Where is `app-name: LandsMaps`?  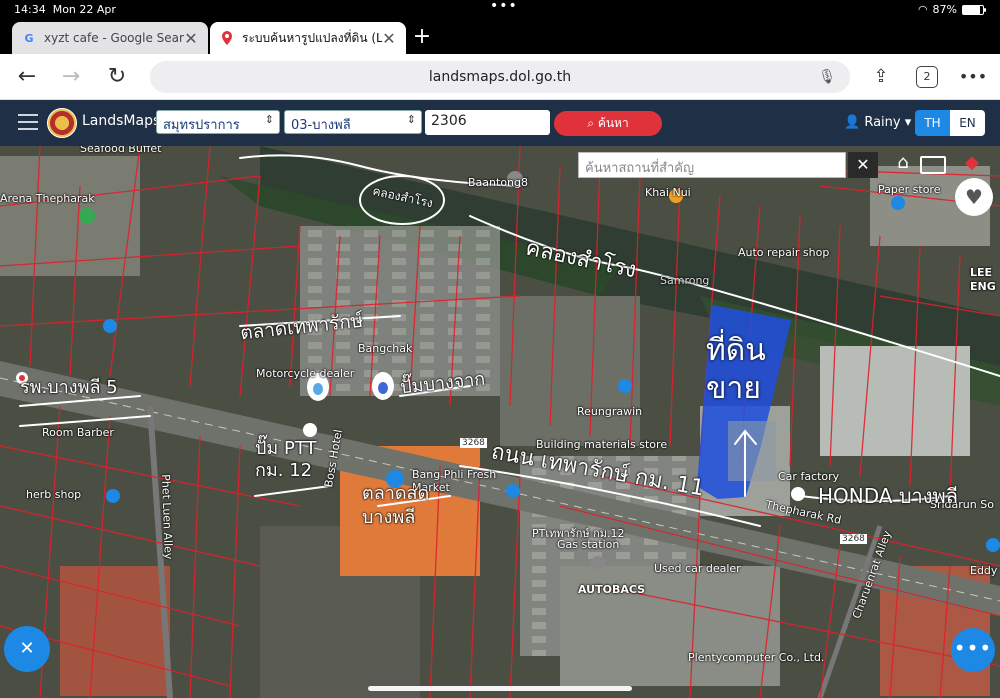
app-name: LandsMaps is located at coordinates (121, 121).